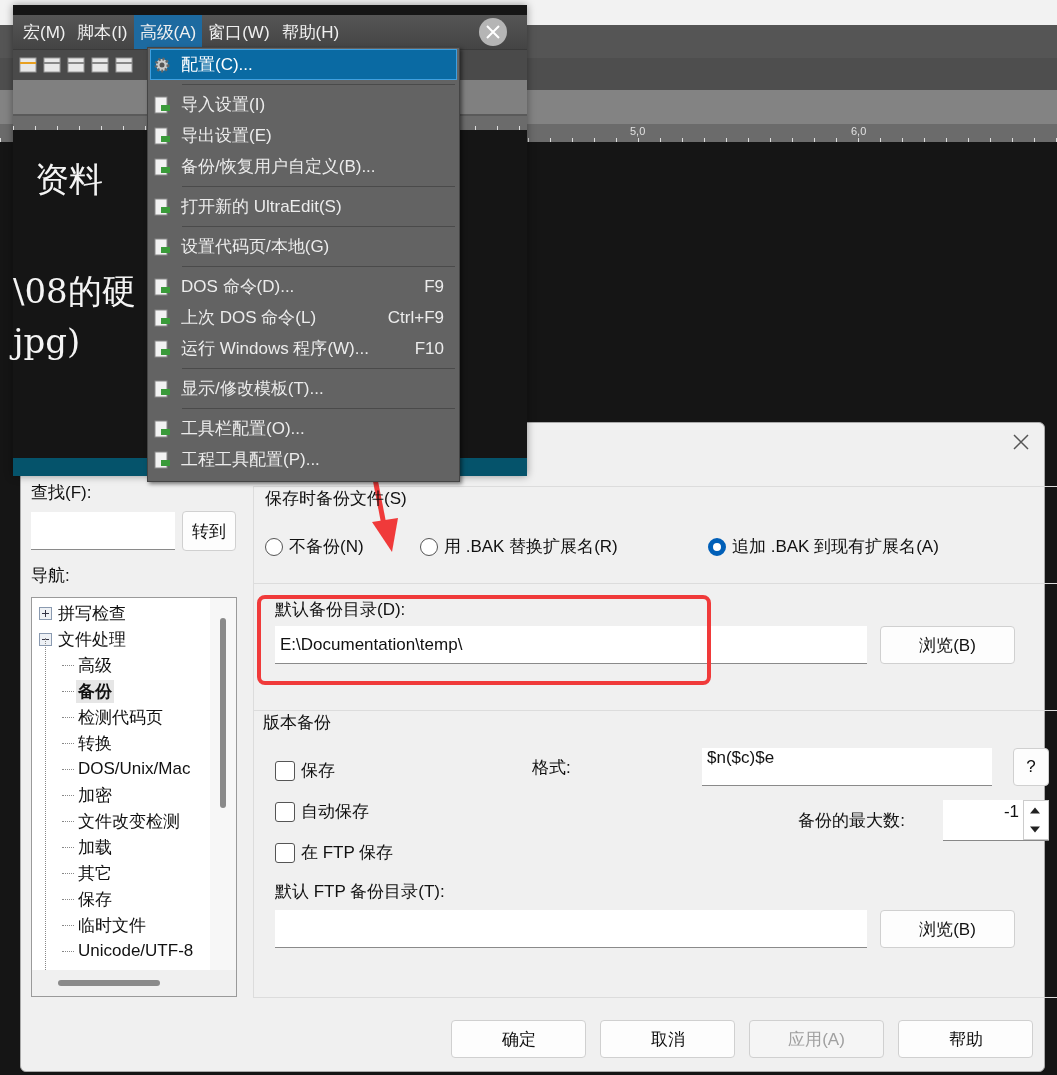 The width and height of the screenshot is (1057, 1075). Describe the element at coordinates (303, 286) in the screenshot. I see `menu-item: DOS 命令(D)... F9` at that location.